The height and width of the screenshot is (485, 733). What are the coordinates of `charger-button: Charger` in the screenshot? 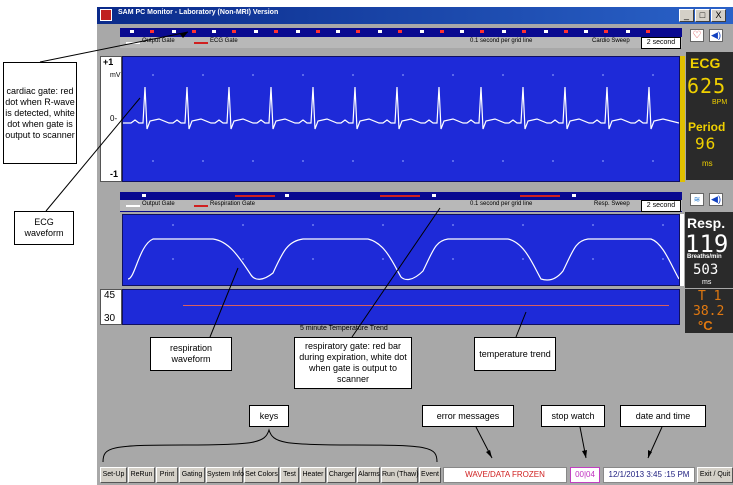 It's located at (341, 475).